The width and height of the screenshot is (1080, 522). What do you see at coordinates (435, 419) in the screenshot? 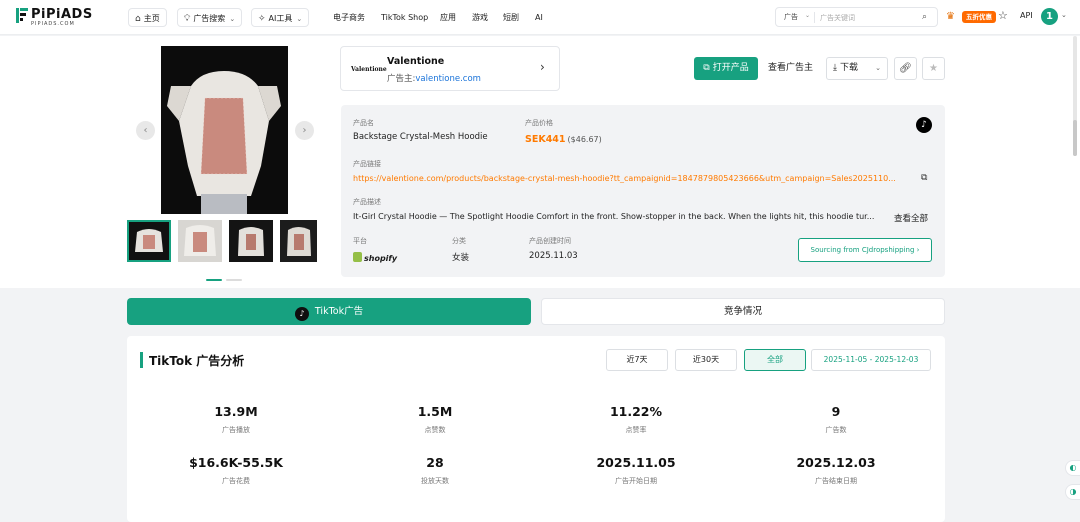
I see `stat-likes: 1.5M 点赞数` at bounding box center [435, 419].